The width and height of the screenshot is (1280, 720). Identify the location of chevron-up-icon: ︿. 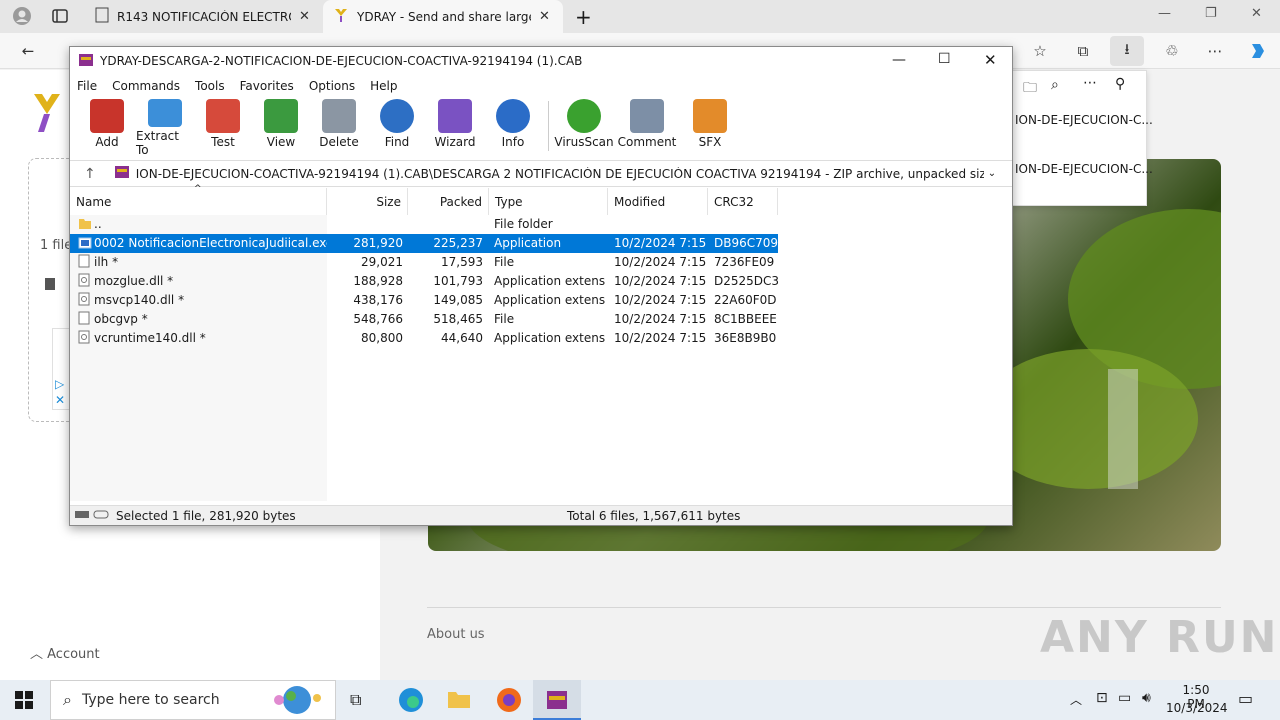
(1076, 699).